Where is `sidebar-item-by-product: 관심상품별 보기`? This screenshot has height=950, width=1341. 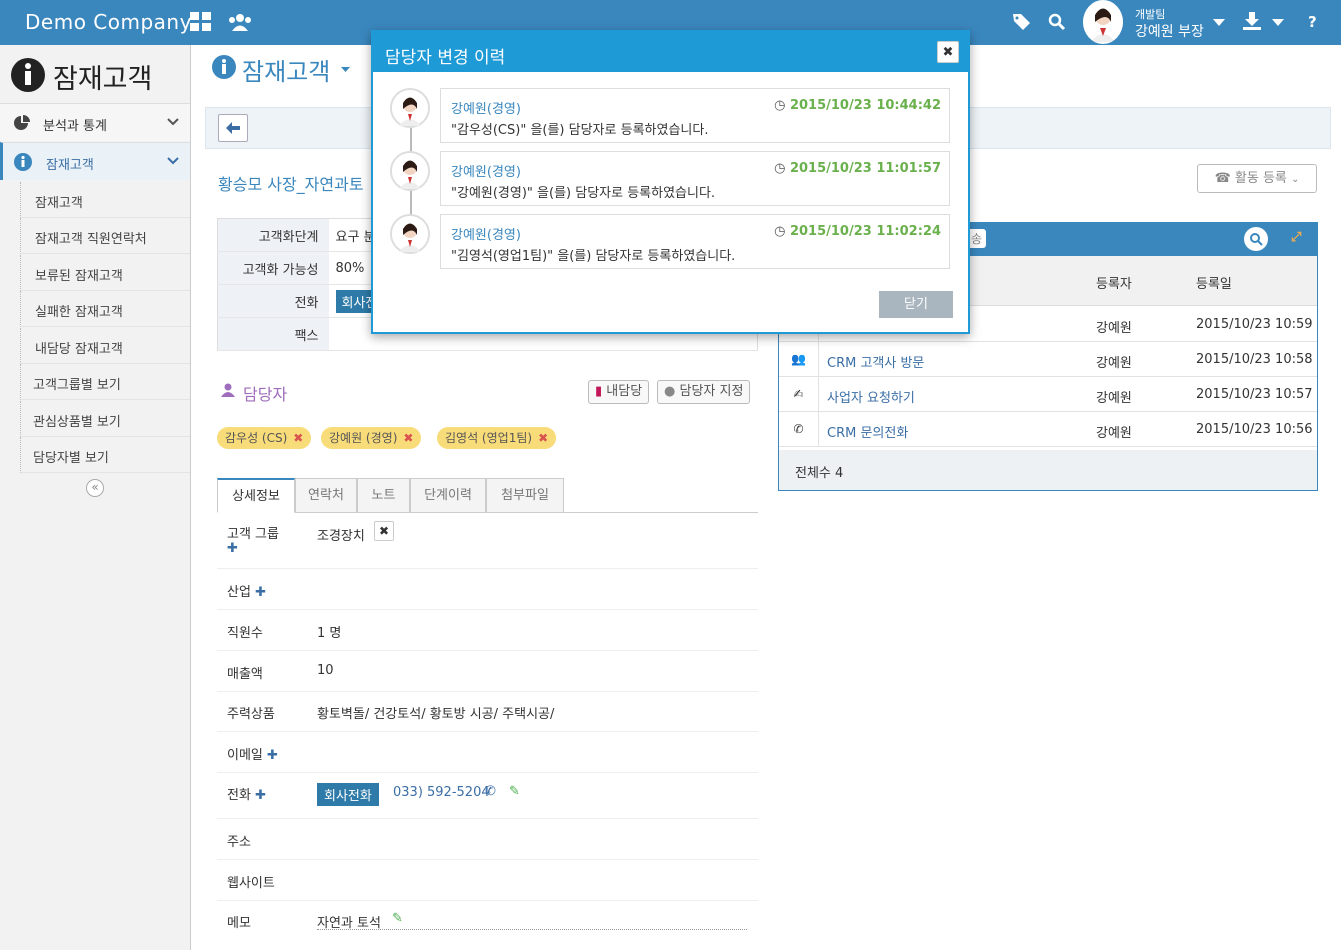 sidebar-item-by-product: 관심상품별 보기 is located at coordinates (105, 419).